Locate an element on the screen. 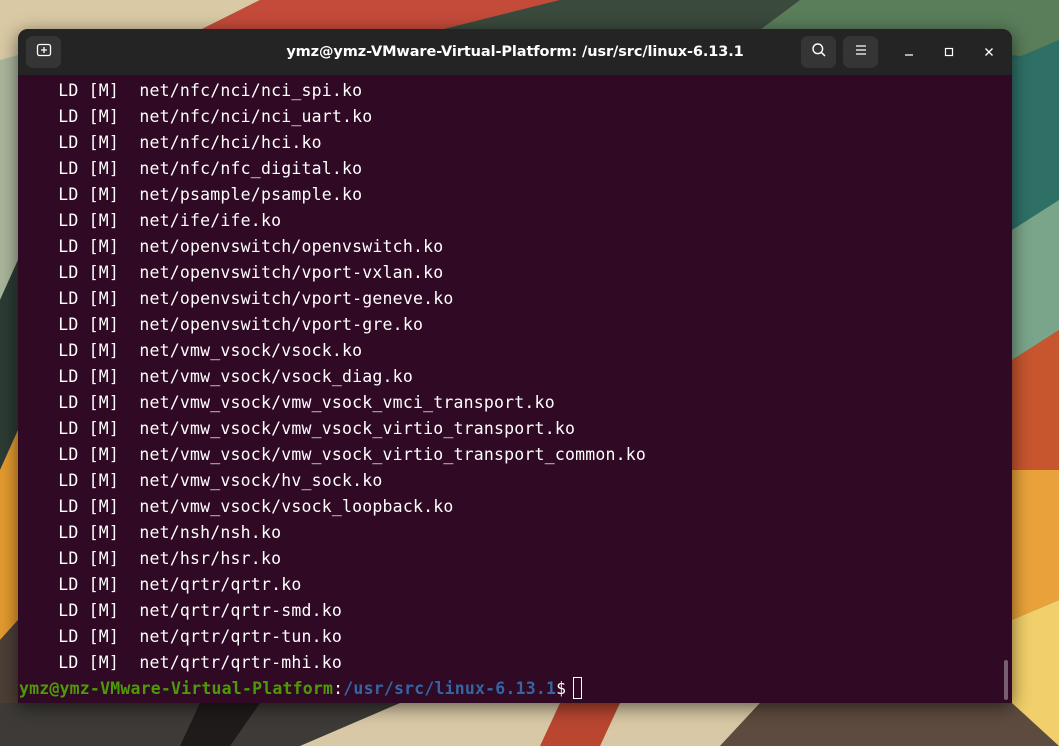  close-button is located at coordinates (989, 52).